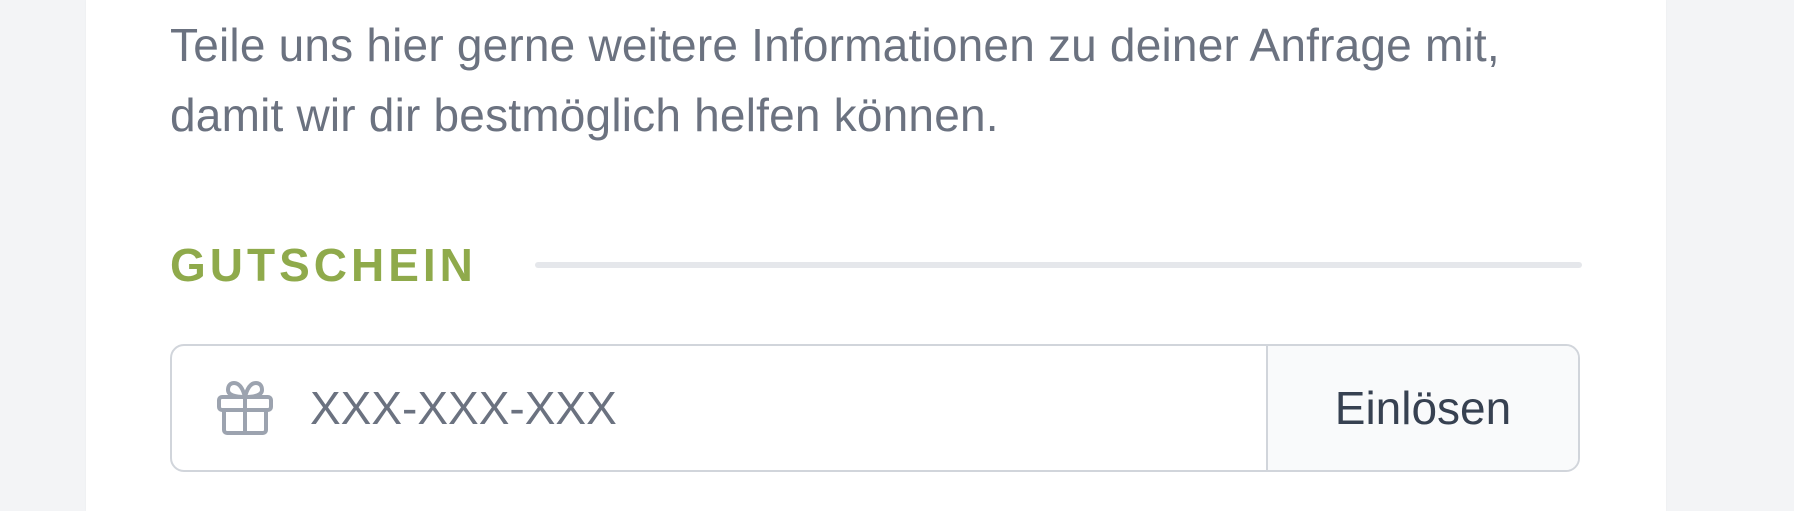 The width and height of the screenshot is (1794, 511). Describe the element at coordinates (1423, 408) in the screenshot. I see `redeem-button: Einlösen` at that location.